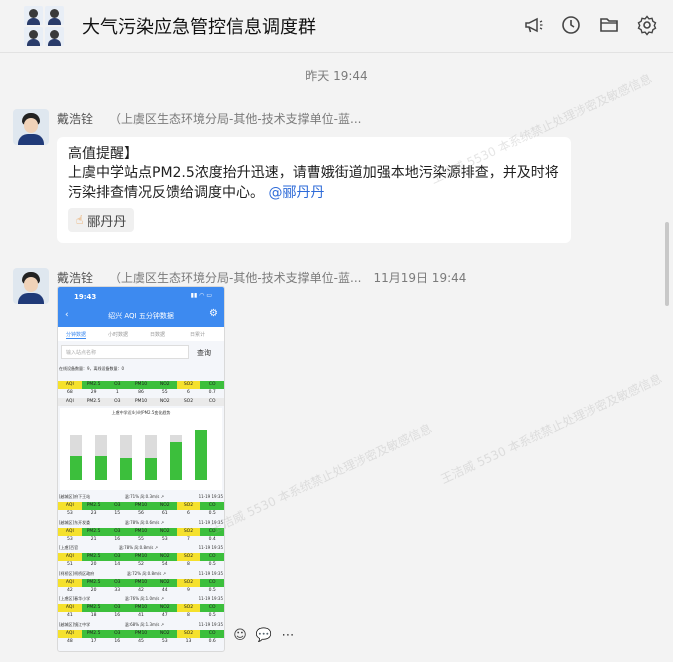  Describe the element at coordinates (141, 449) in the screenshot. I see `pm25-trend-chart: 上虞中学近4小时PM2.5变化趋势` at that location.